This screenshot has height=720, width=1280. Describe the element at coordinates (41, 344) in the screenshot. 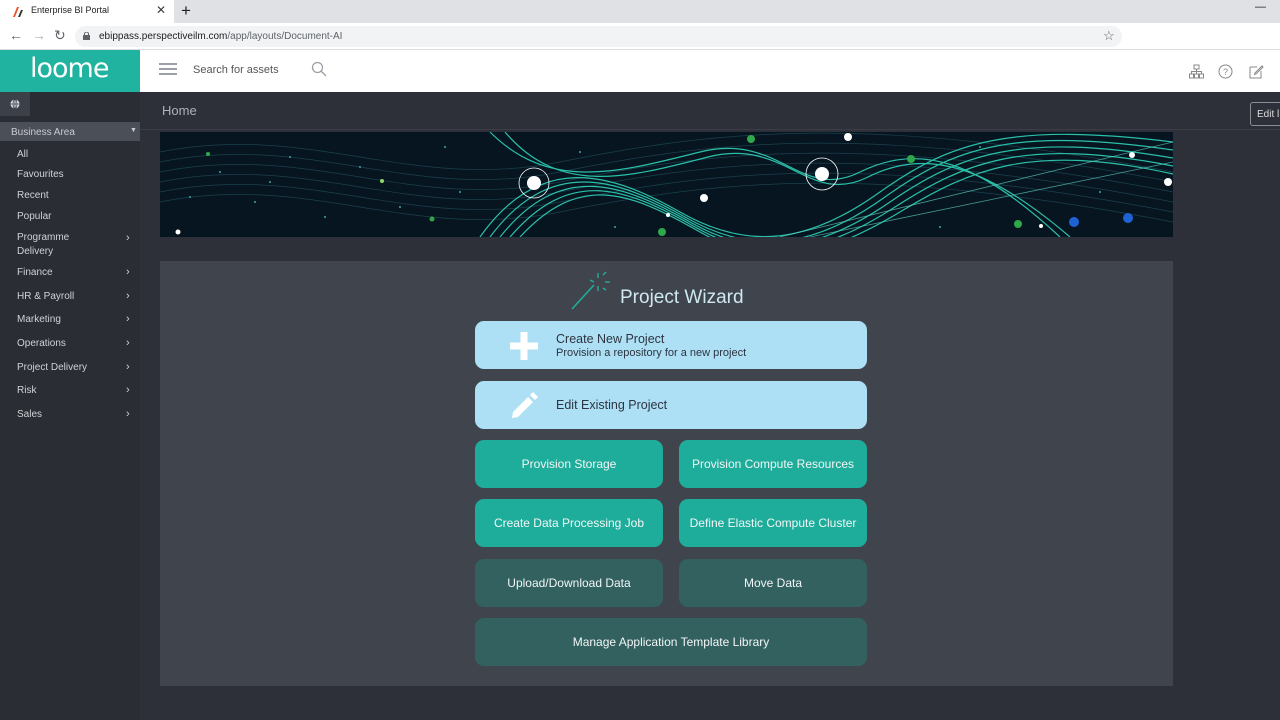

I see `sidebar-item-operations: Operations` at that location.